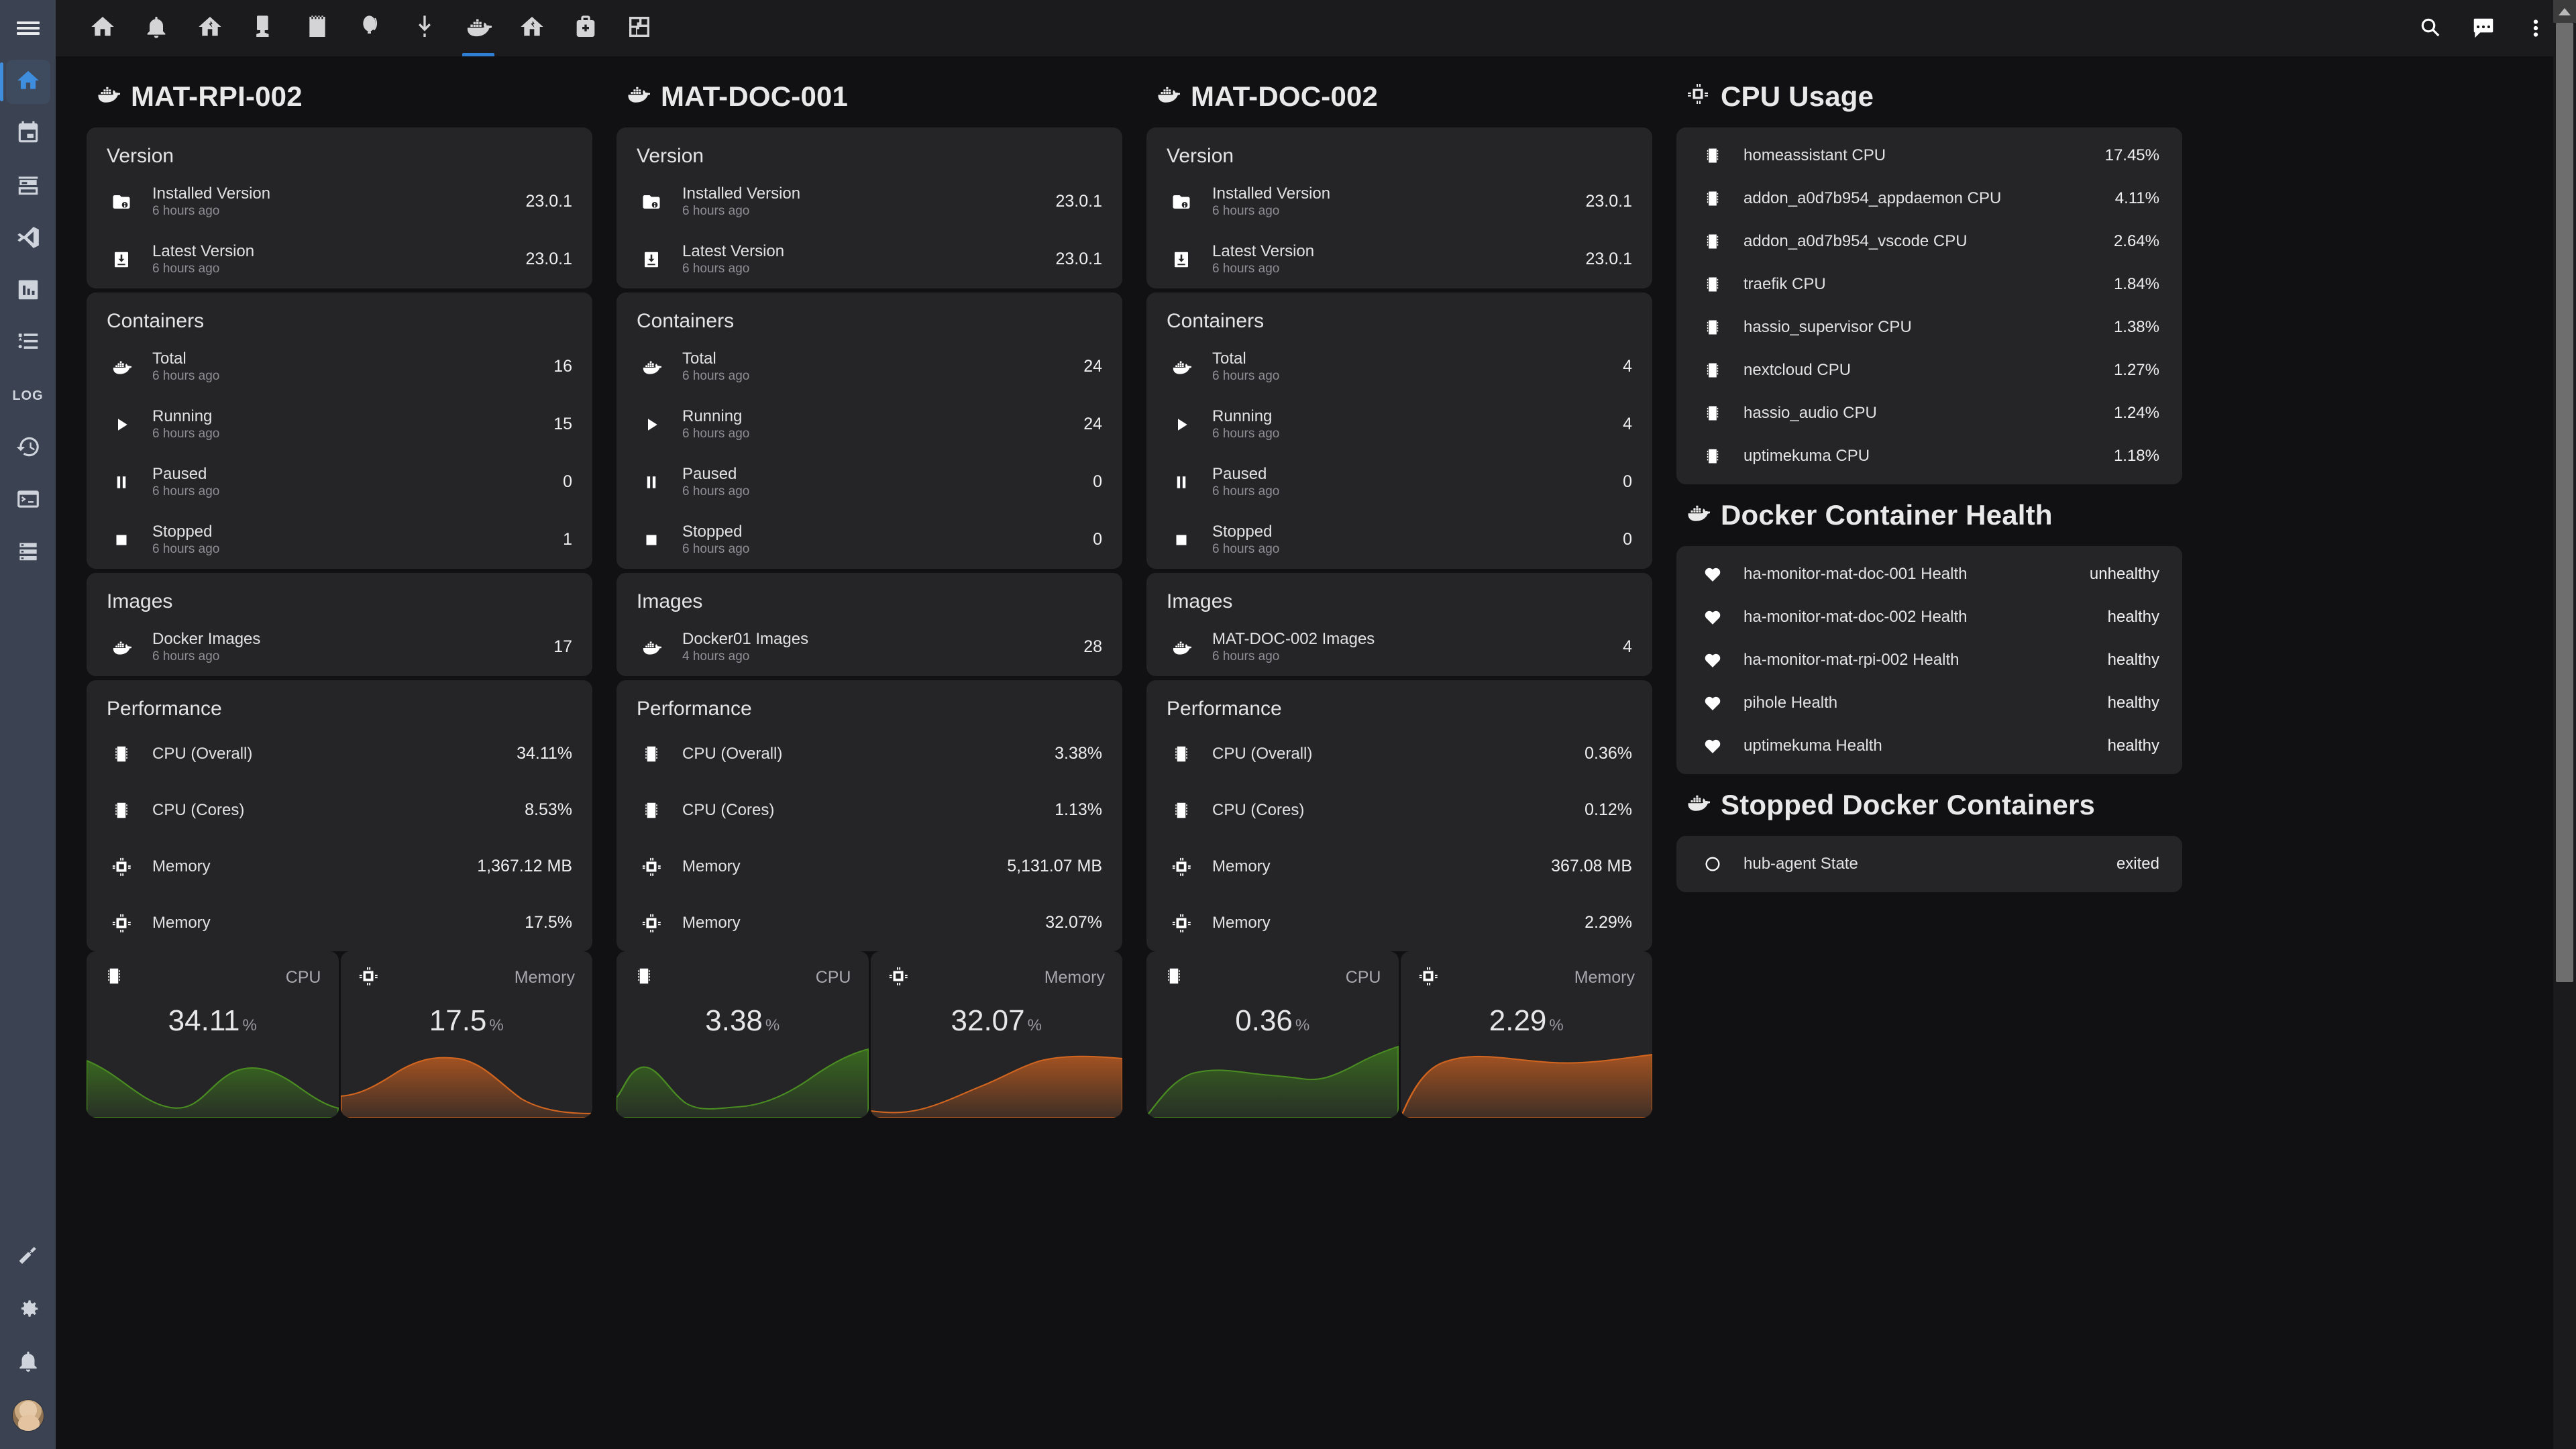  Describe the element at coordinates (869, 424) in the screenshot. I see `table-row: Running 6 hours ago 24` at that location.